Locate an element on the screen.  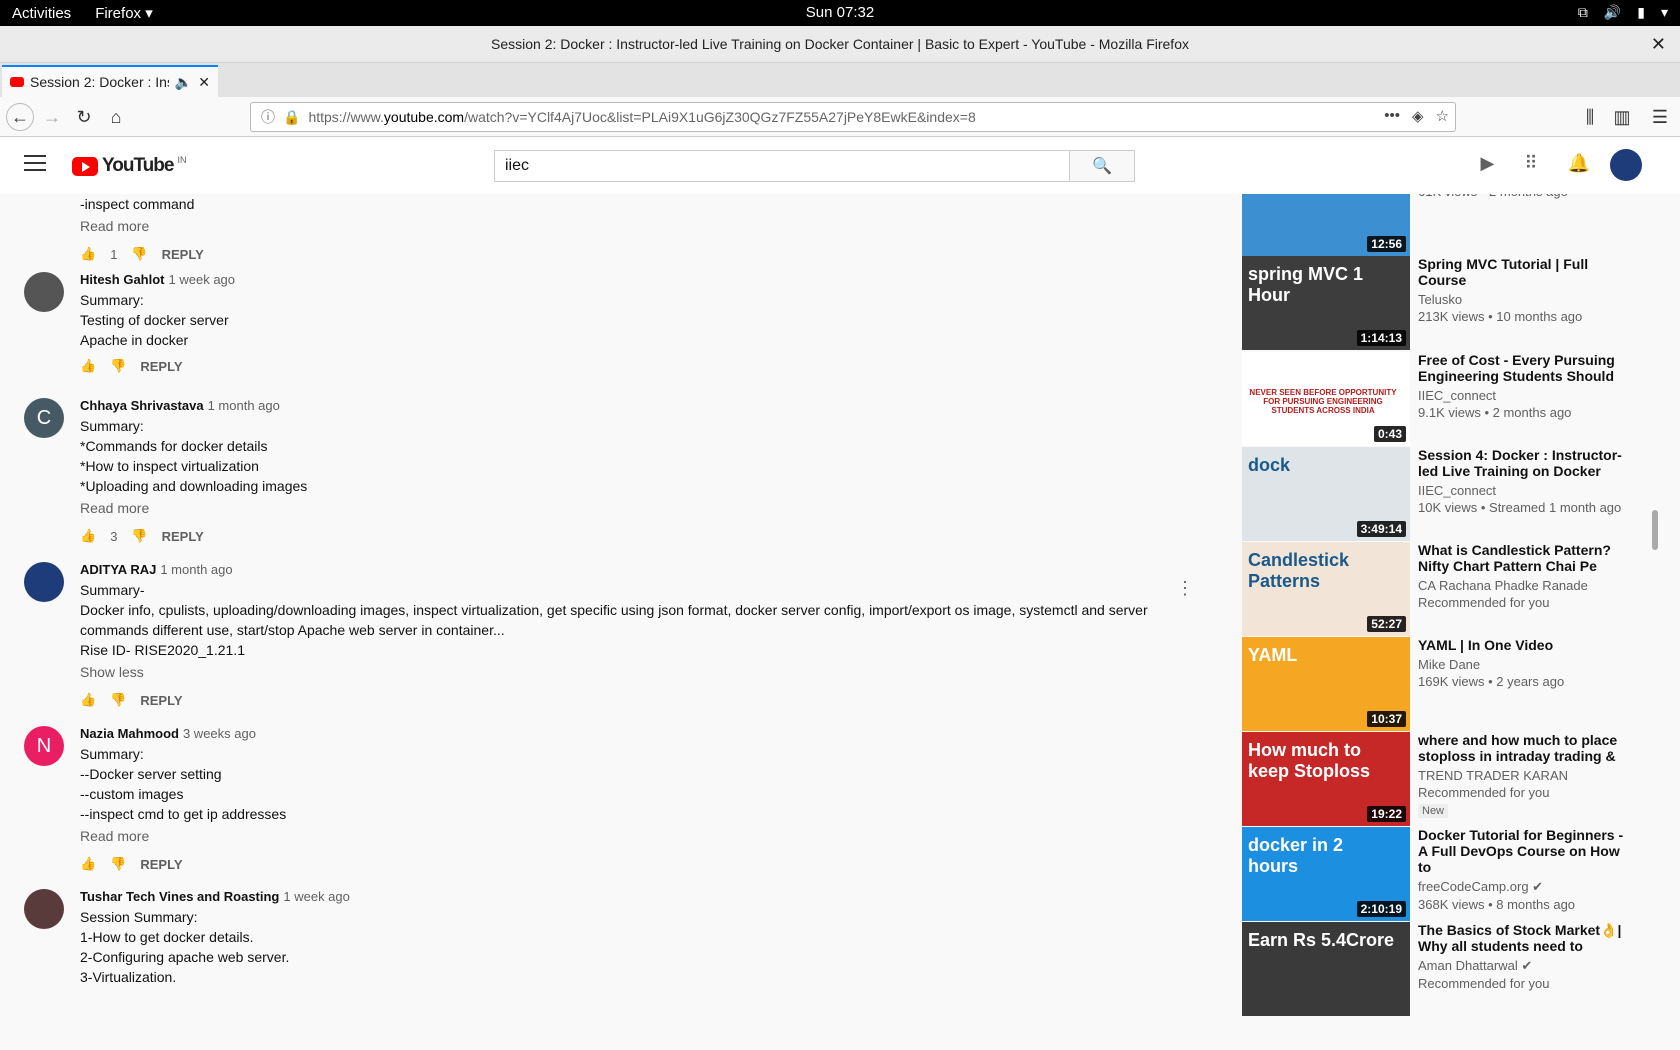
close-tab-icon: ✕ is located at coordinates (208, 82).